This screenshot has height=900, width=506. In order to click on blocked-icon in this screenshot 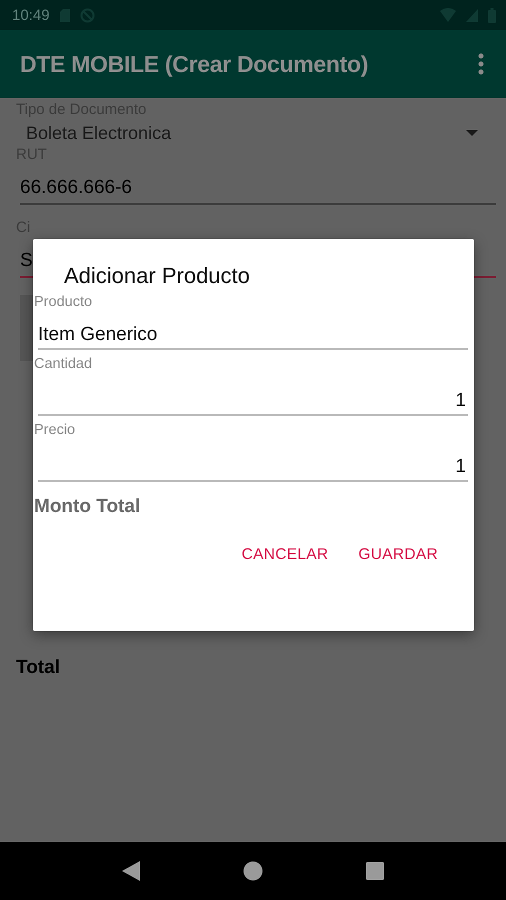, I will do `click(87, 15)`.